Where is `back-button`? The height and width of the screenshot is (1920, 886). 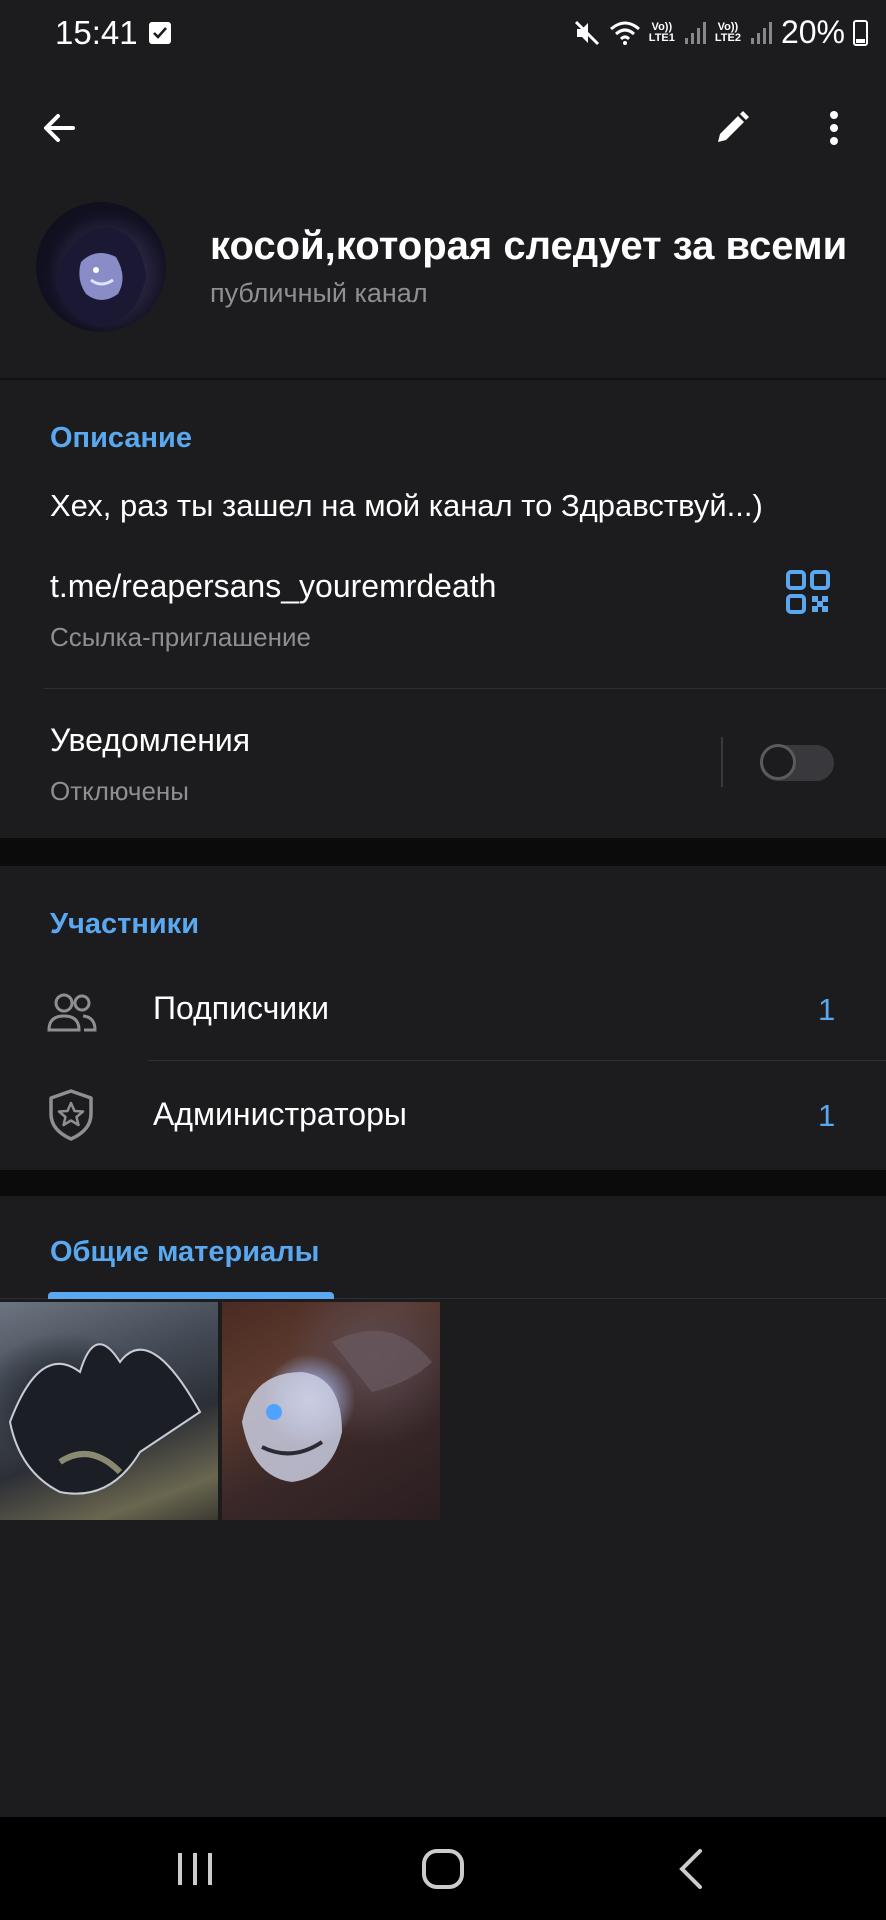
back-button is located at coordinates (59, 128).